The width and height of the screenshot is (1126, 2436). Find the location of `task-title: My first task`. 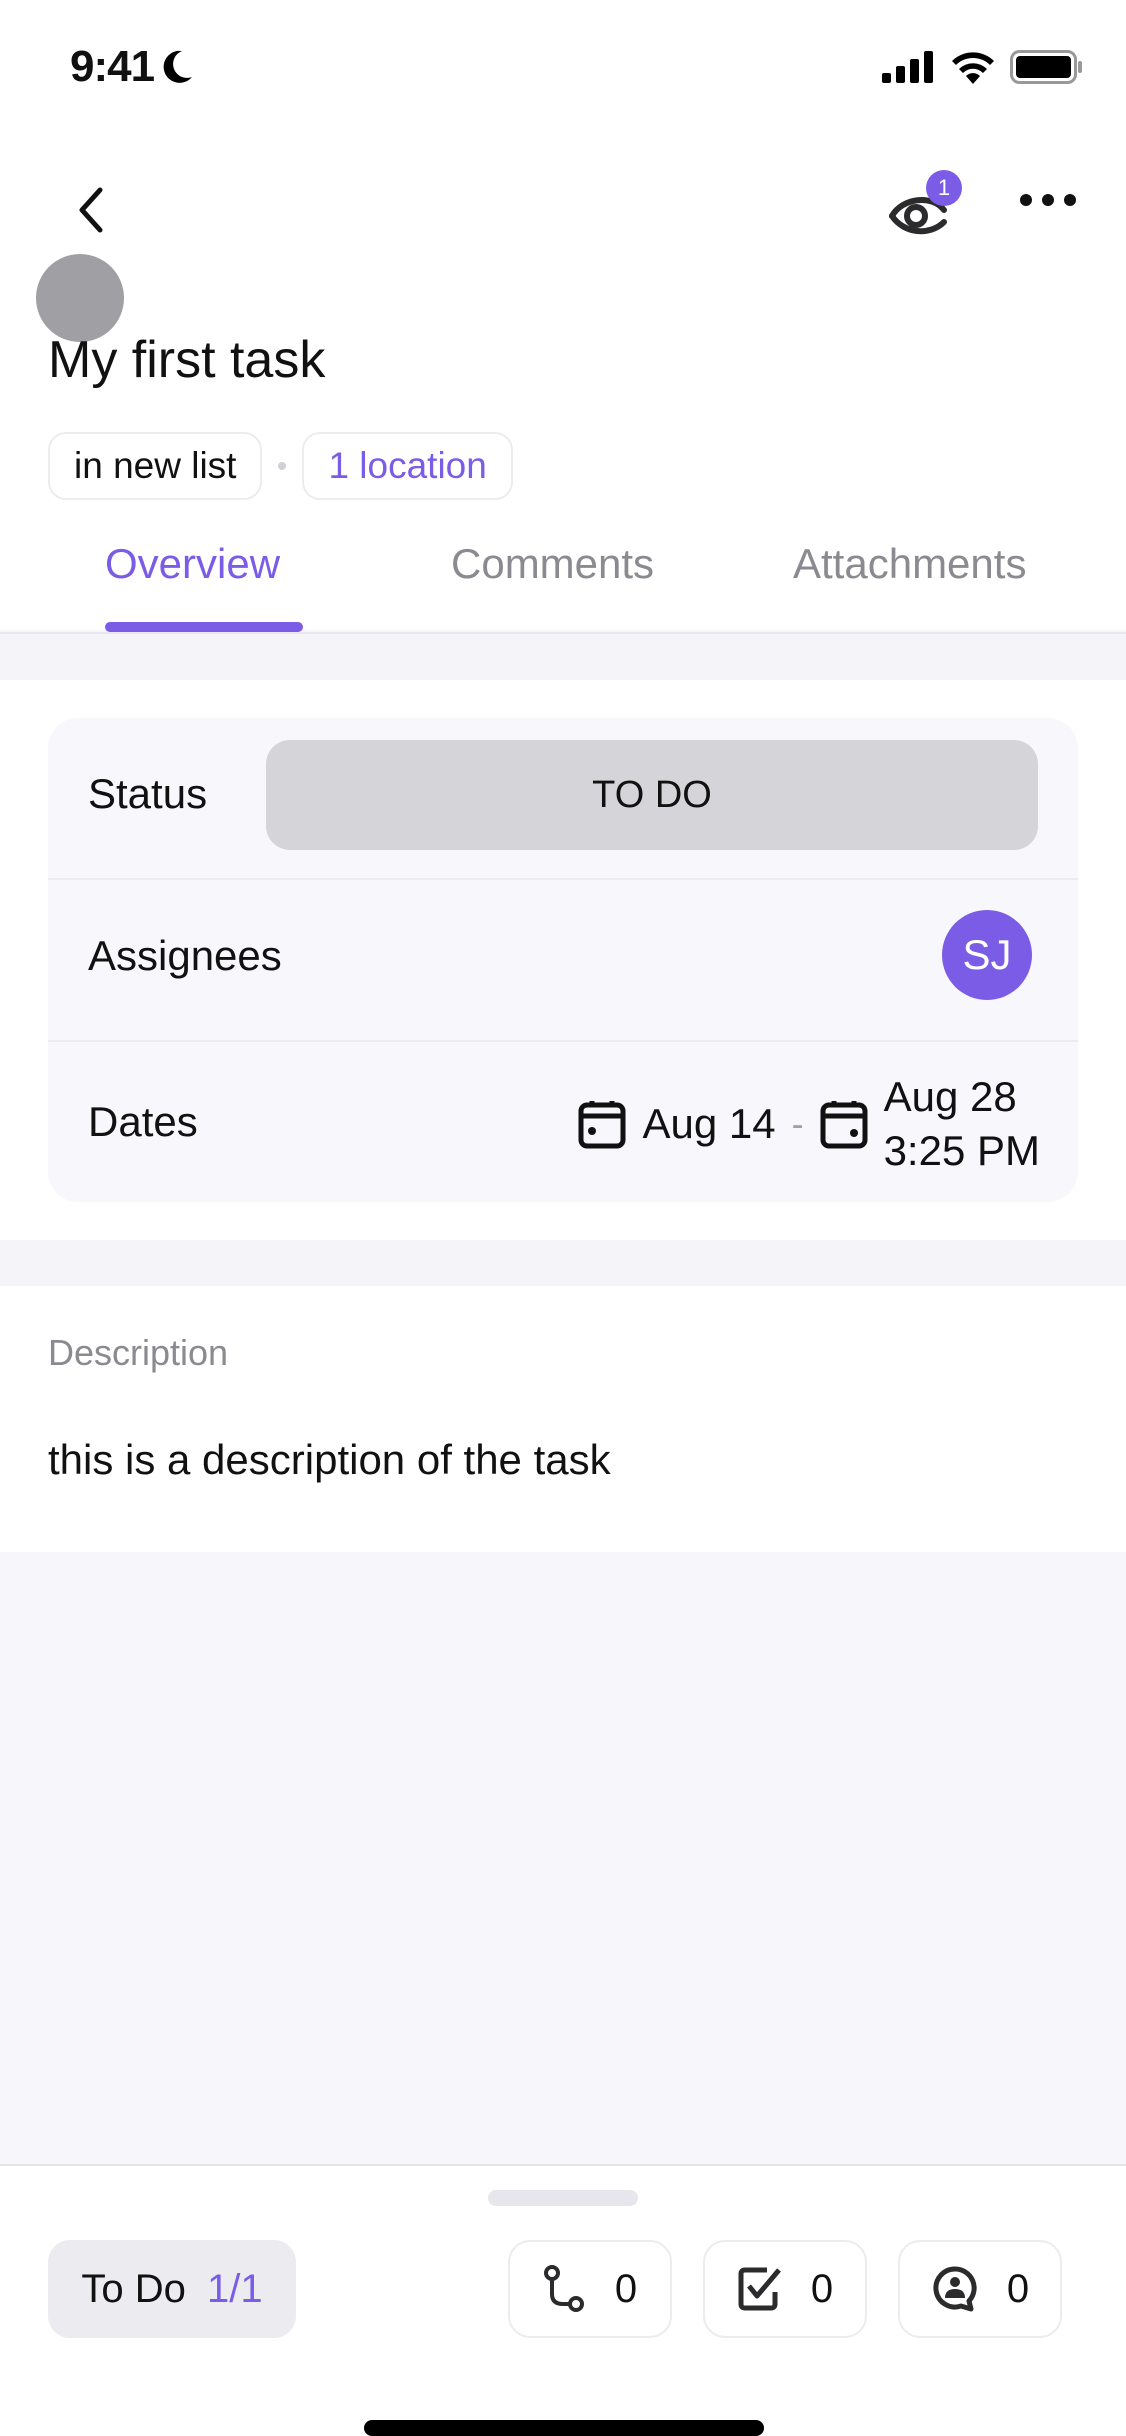

task-title: My first task is located at coordinates (186, 360).